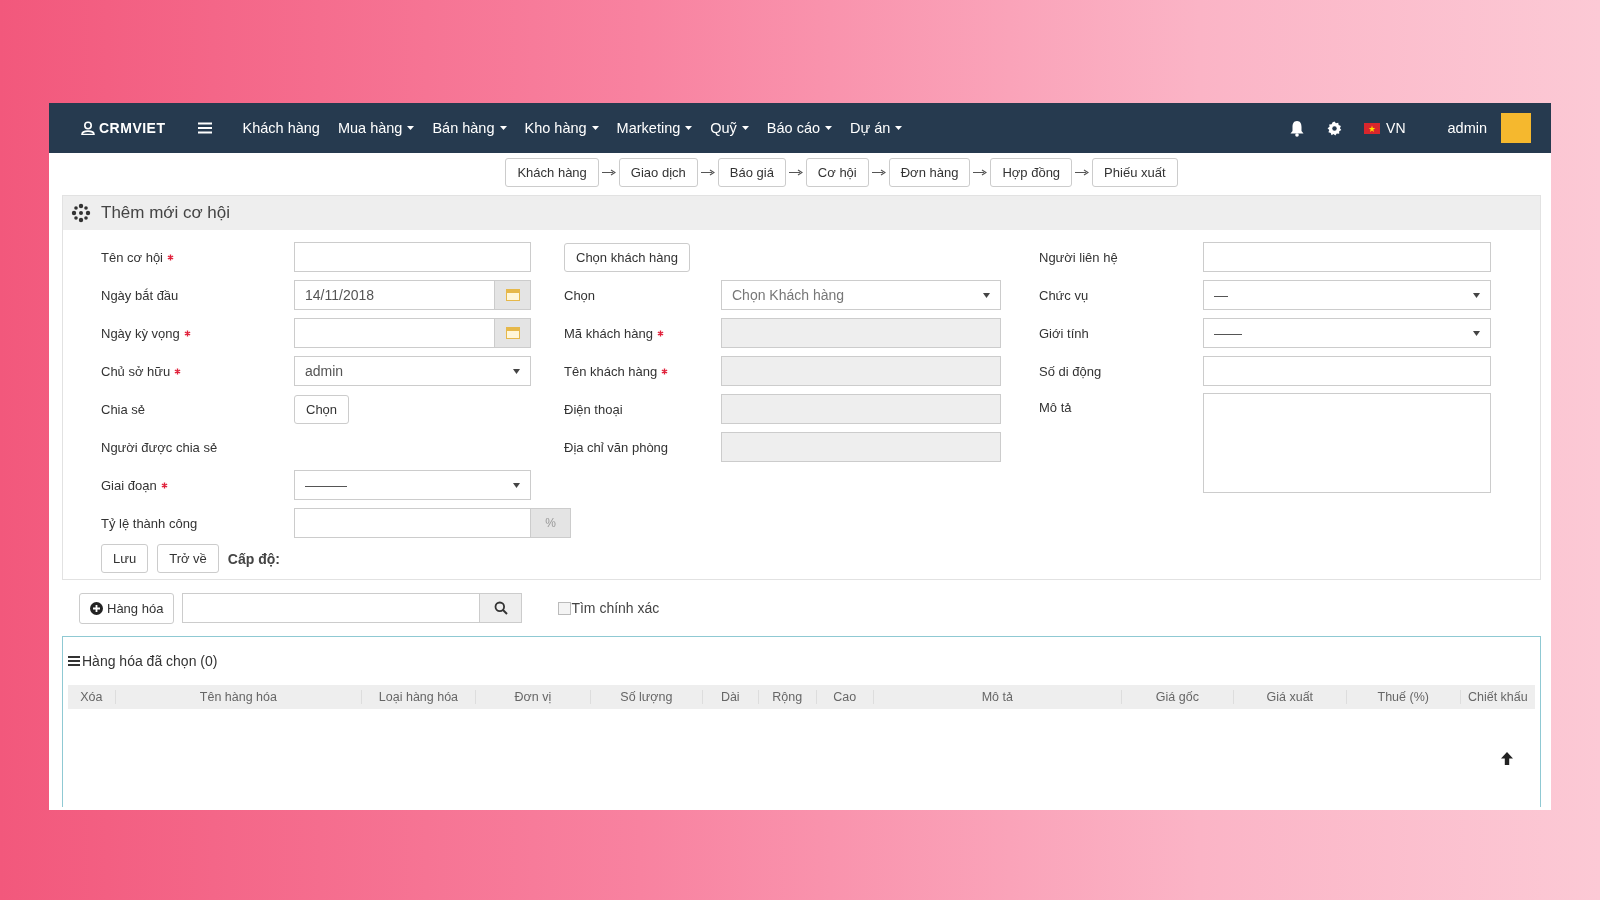  What do you see at coordinates (1289, 697) in the screenshot?
I see `column-header: Giá xuất` at bounding box center [1289, 697].